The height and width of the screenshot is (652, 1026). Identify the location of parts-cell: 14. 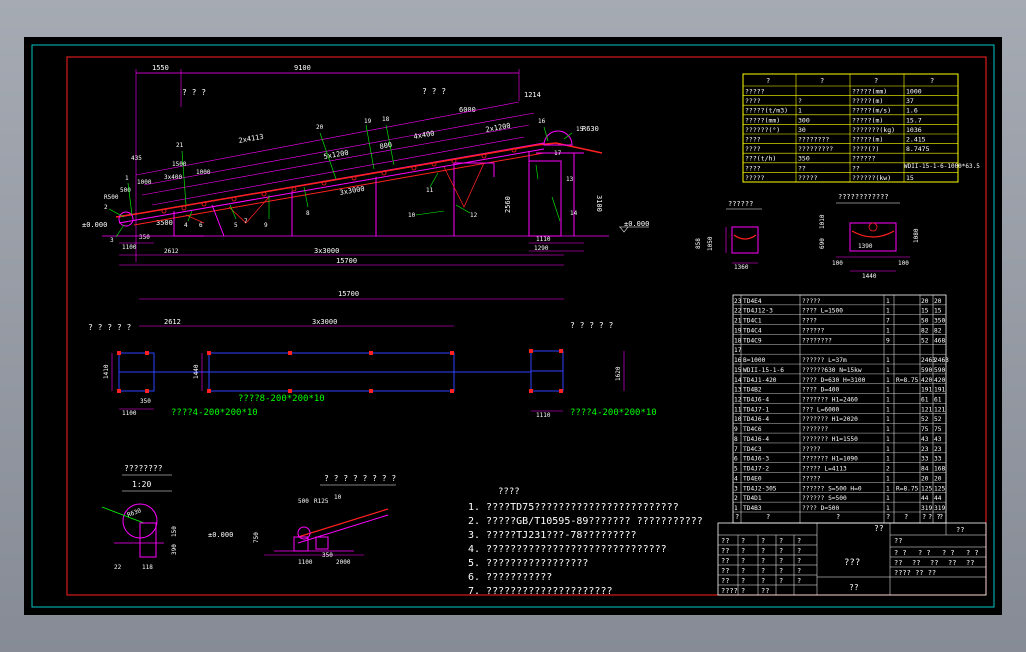
(738, 380).